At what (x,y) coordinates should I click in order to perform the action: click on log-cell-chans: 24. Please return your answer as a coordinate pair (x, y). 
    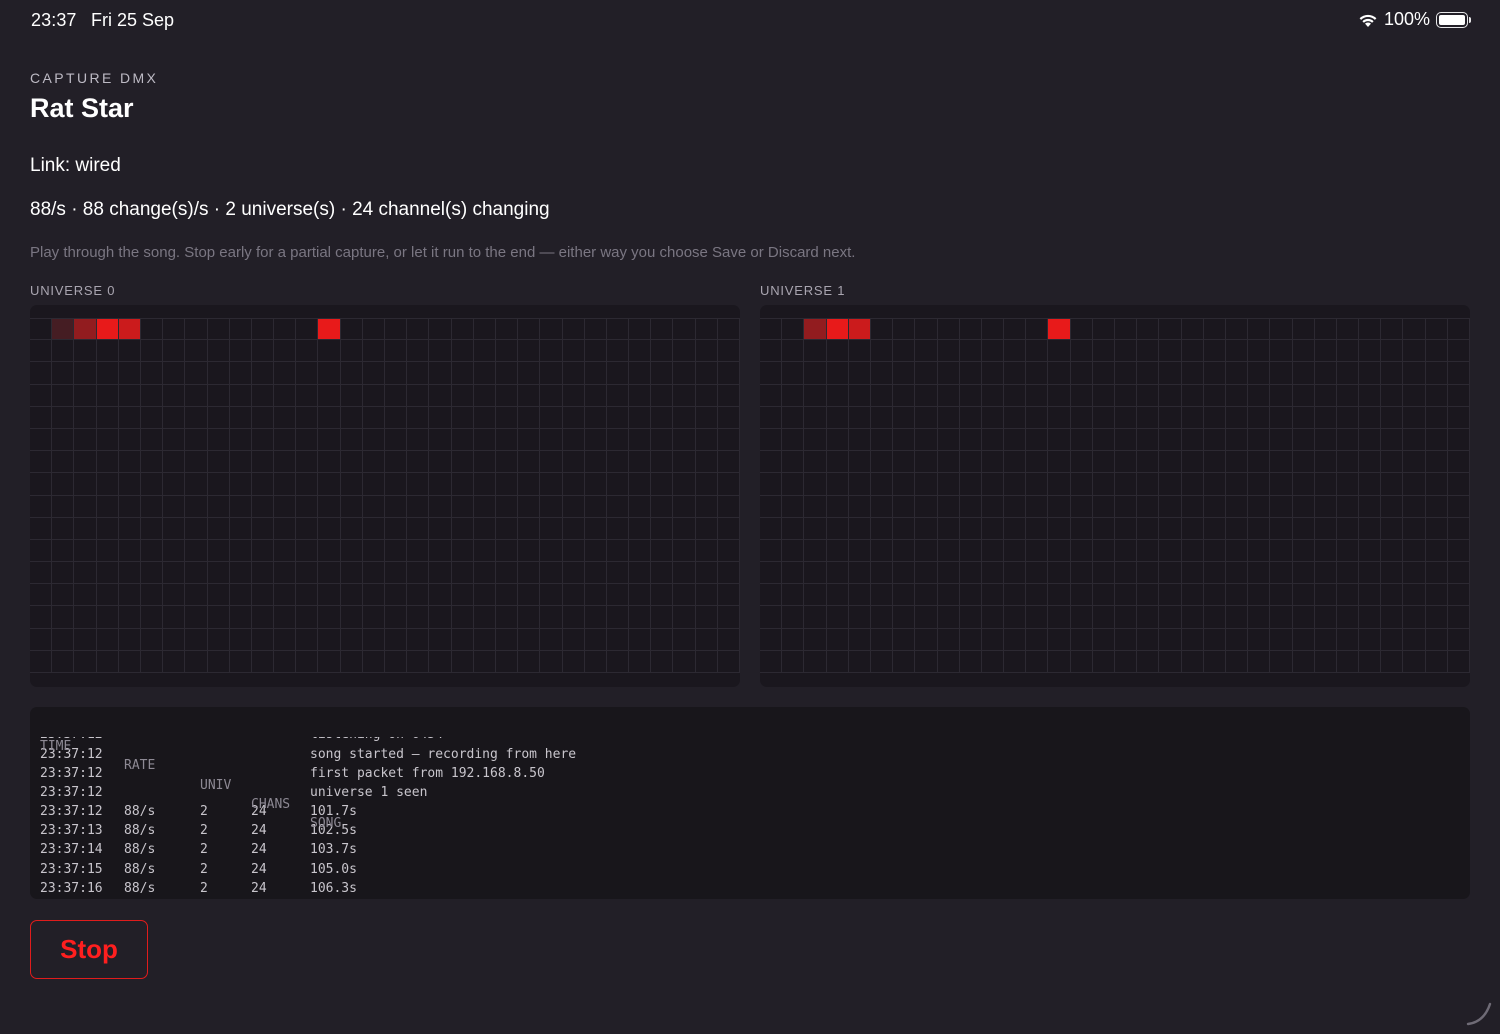
    Looking at the image, I should click on (259, 850).